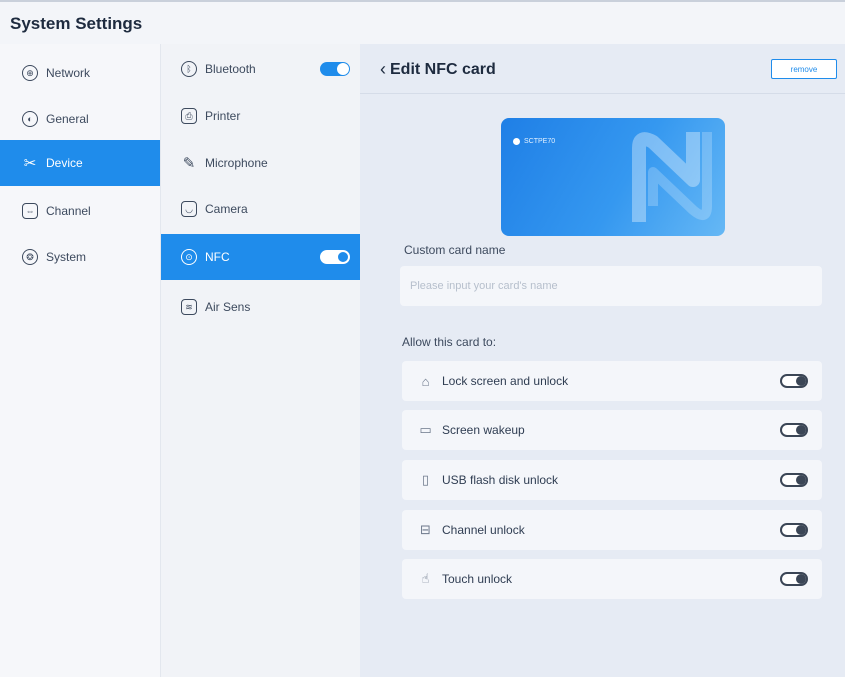 Image resolution: width=845 pixels, height=677 pixels. Describe the element at coordinates (226, 209) in the screenshot. I see `device-item-label: Camera` at that location.